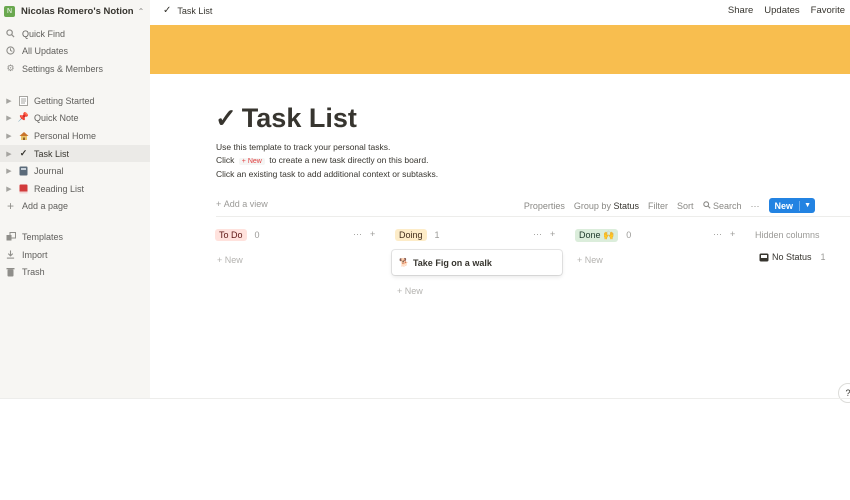 The height and width of the screenshot is (500, 850). What do you see at coordinates (23, 135) in the screenshot?
I see `house-icon` at bounding box center [23, 135].